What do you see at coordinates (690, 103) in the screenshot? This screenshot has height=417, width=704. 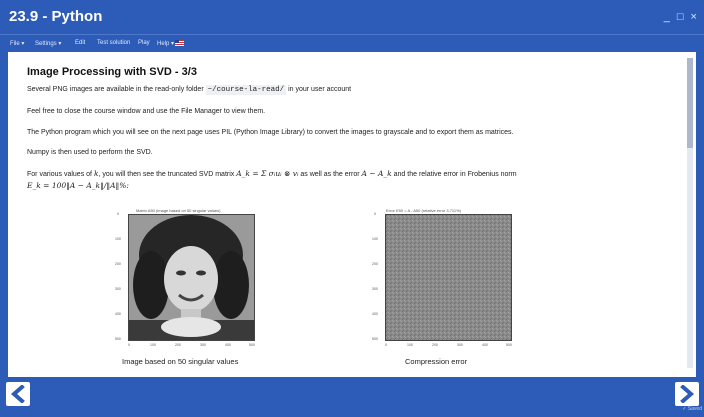 I see `scrollbar-thumb` at bounding box center [690, 103].